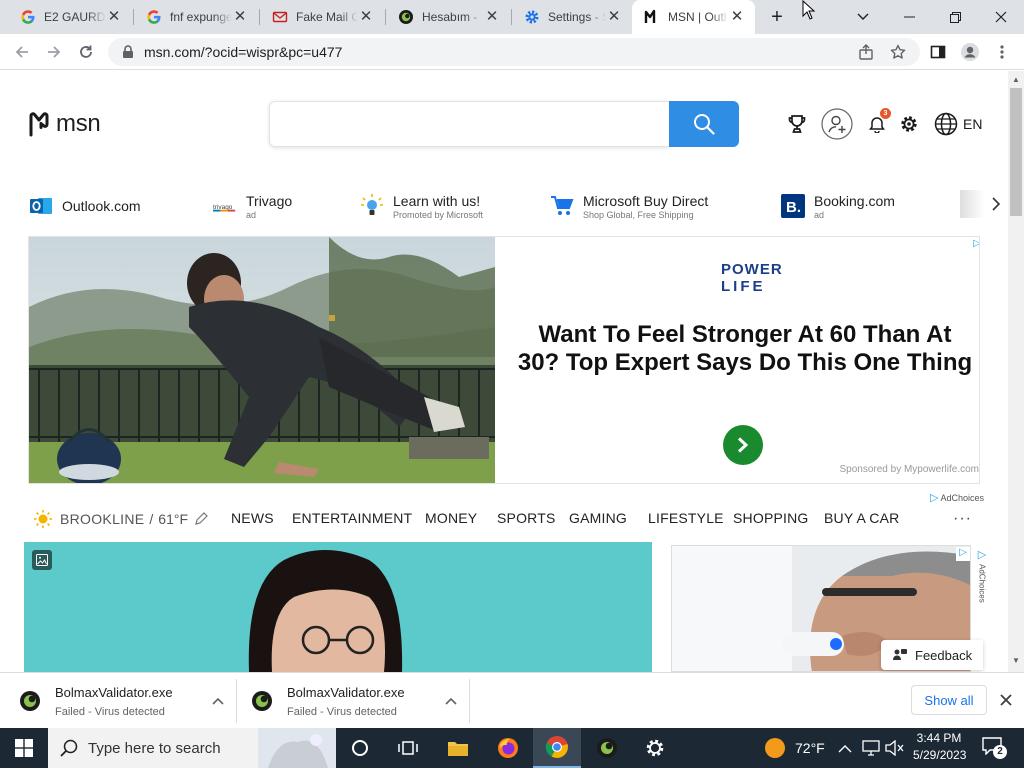 The width and height of the screenshot is (1024, 768). Describe the element at coordinates (777, 17) in the screenshot. I see `new-tab-button: +` at that location.